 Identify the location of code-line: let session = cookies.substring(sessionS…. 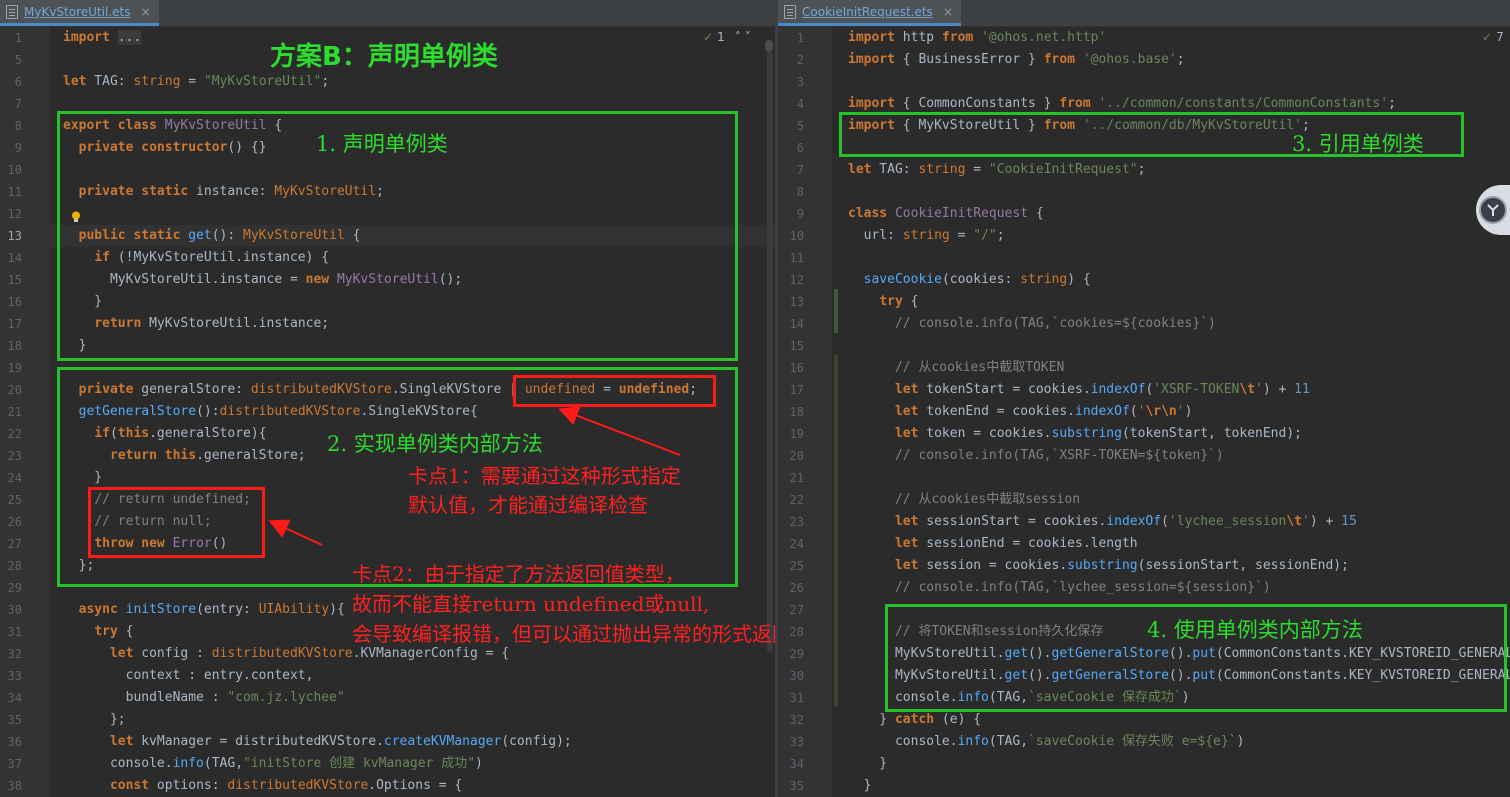
(1179, 566).